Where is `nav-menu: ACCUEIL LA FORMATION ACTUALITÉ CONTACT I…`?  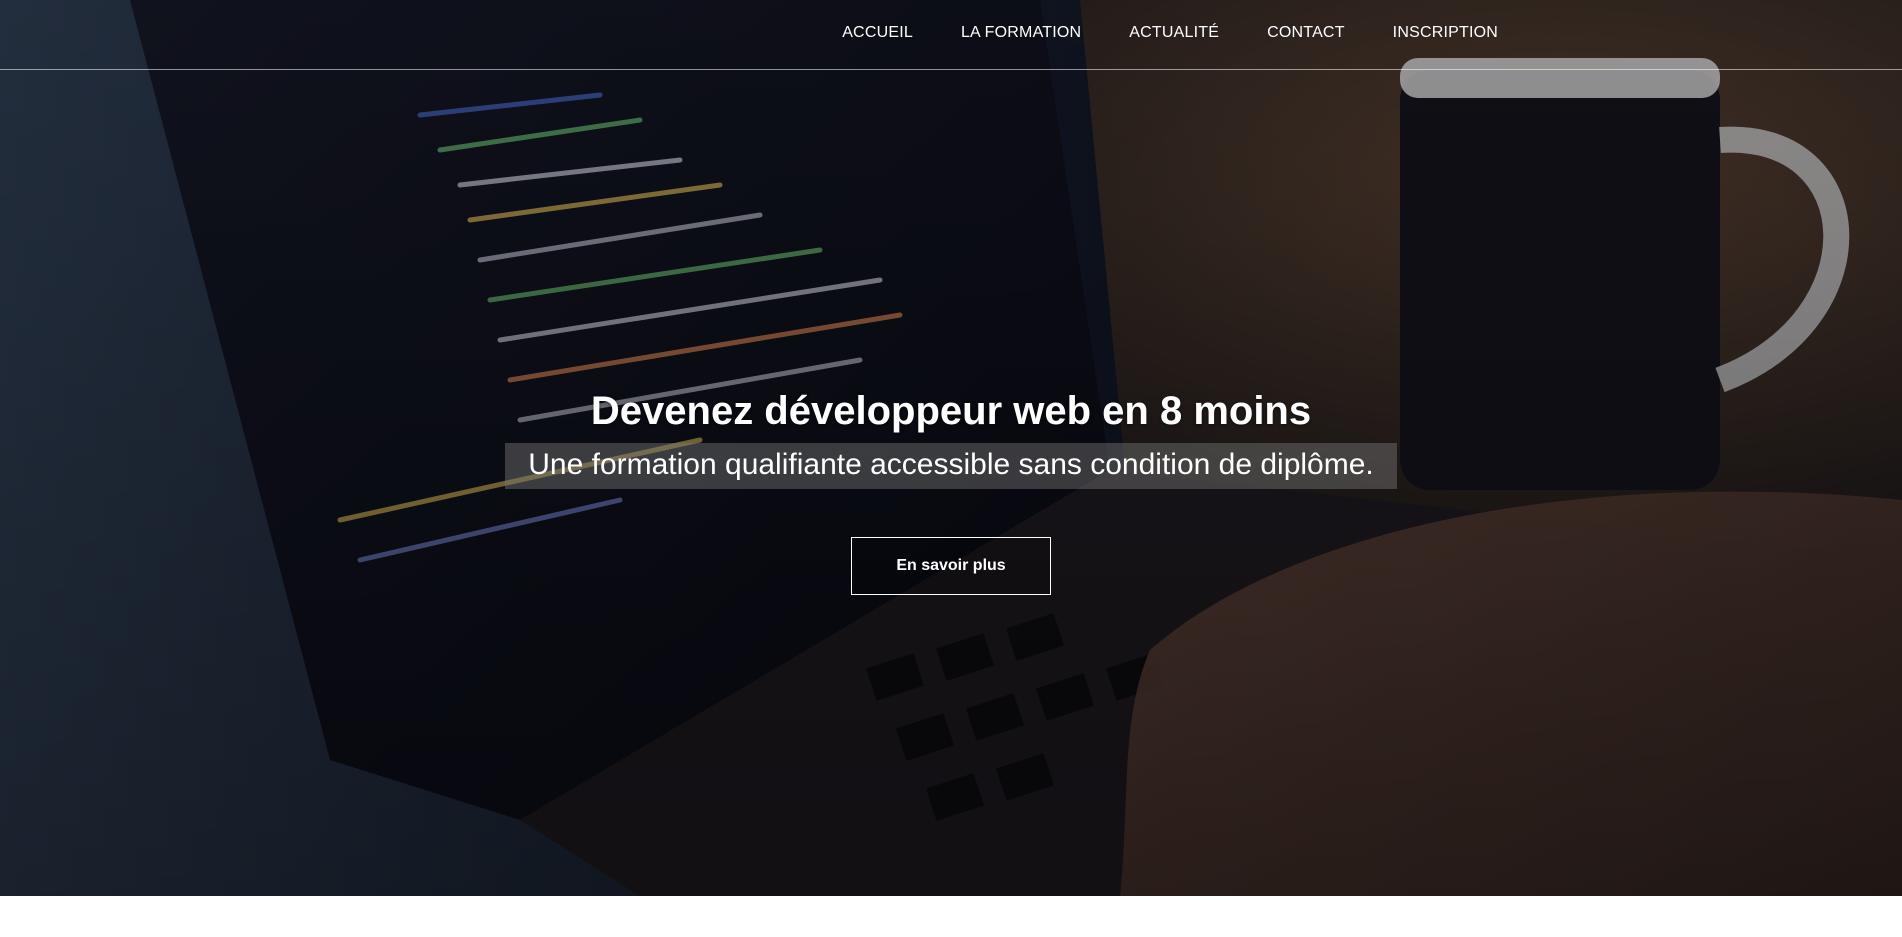 nav-menu: ACCUEIL LA FORMATION ACTUALITÉ CONTACT I… is located at coordinates (1170, 33).